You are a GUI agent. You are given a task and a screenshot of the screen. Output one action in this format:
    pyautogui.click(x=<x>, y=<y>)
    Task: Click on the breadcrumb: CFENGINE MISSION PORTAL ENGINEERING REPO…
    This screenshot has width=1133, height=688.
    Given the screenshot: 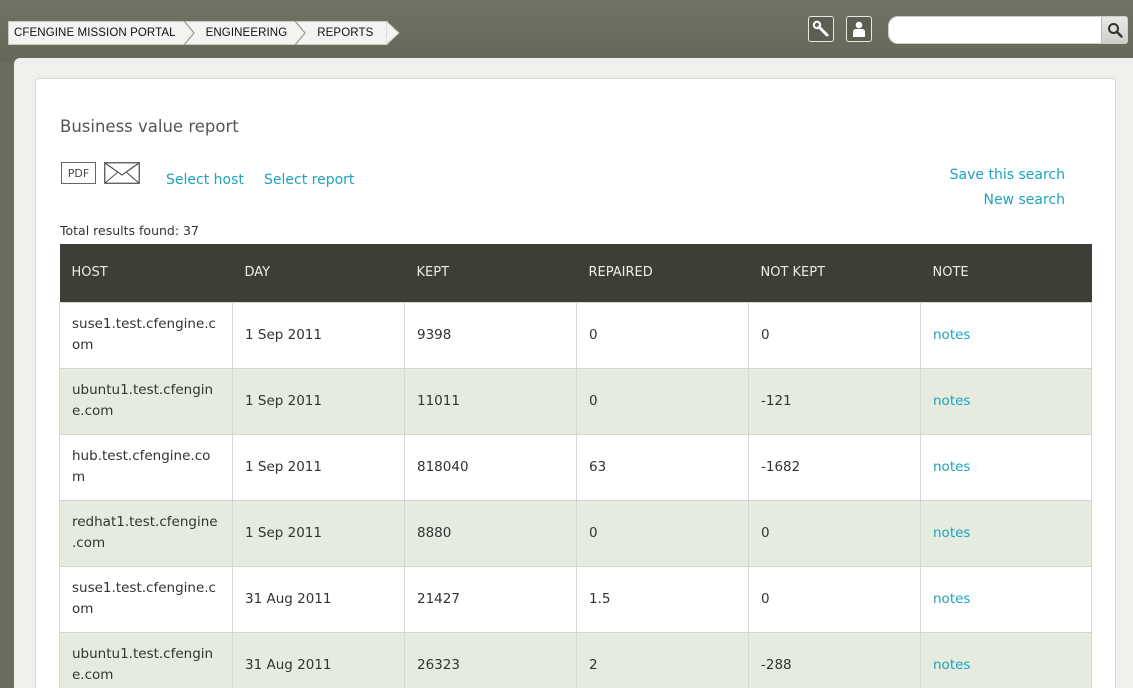 What is the action you would take?
    pyautogui.click(x=204, y=33)
    